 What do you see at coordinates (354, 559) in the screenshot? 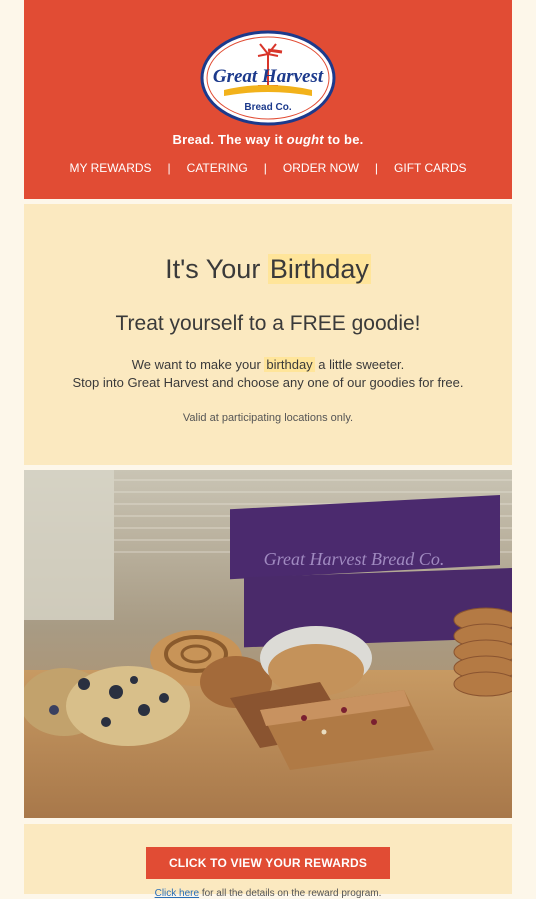
I see `svg-text: Great Harvest Bread Co.` at bounding box center [354, 559].